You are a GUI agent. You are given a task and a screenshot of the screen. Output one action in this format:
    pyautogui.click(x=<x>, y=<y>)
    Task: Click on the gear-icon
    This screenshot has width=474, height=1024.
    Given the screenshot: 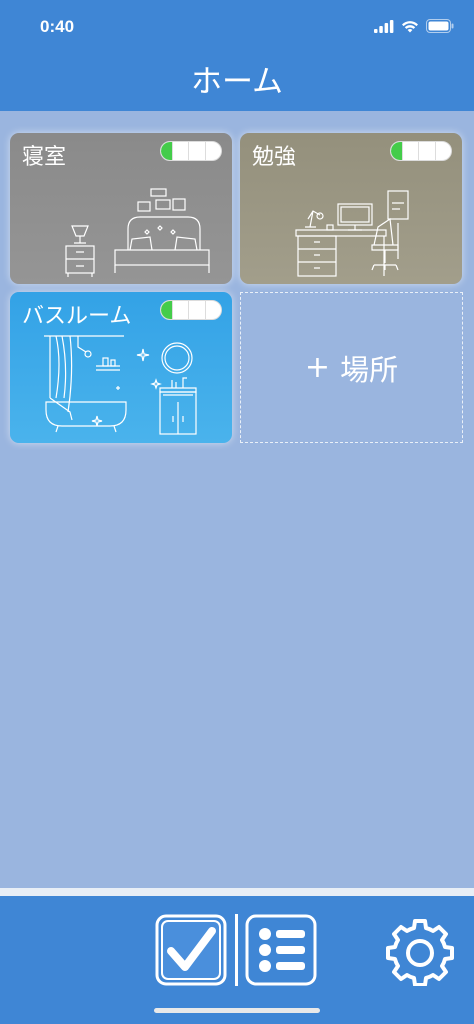 What is the action you would take?
    pyautogui.click(x=420, y=953)
    